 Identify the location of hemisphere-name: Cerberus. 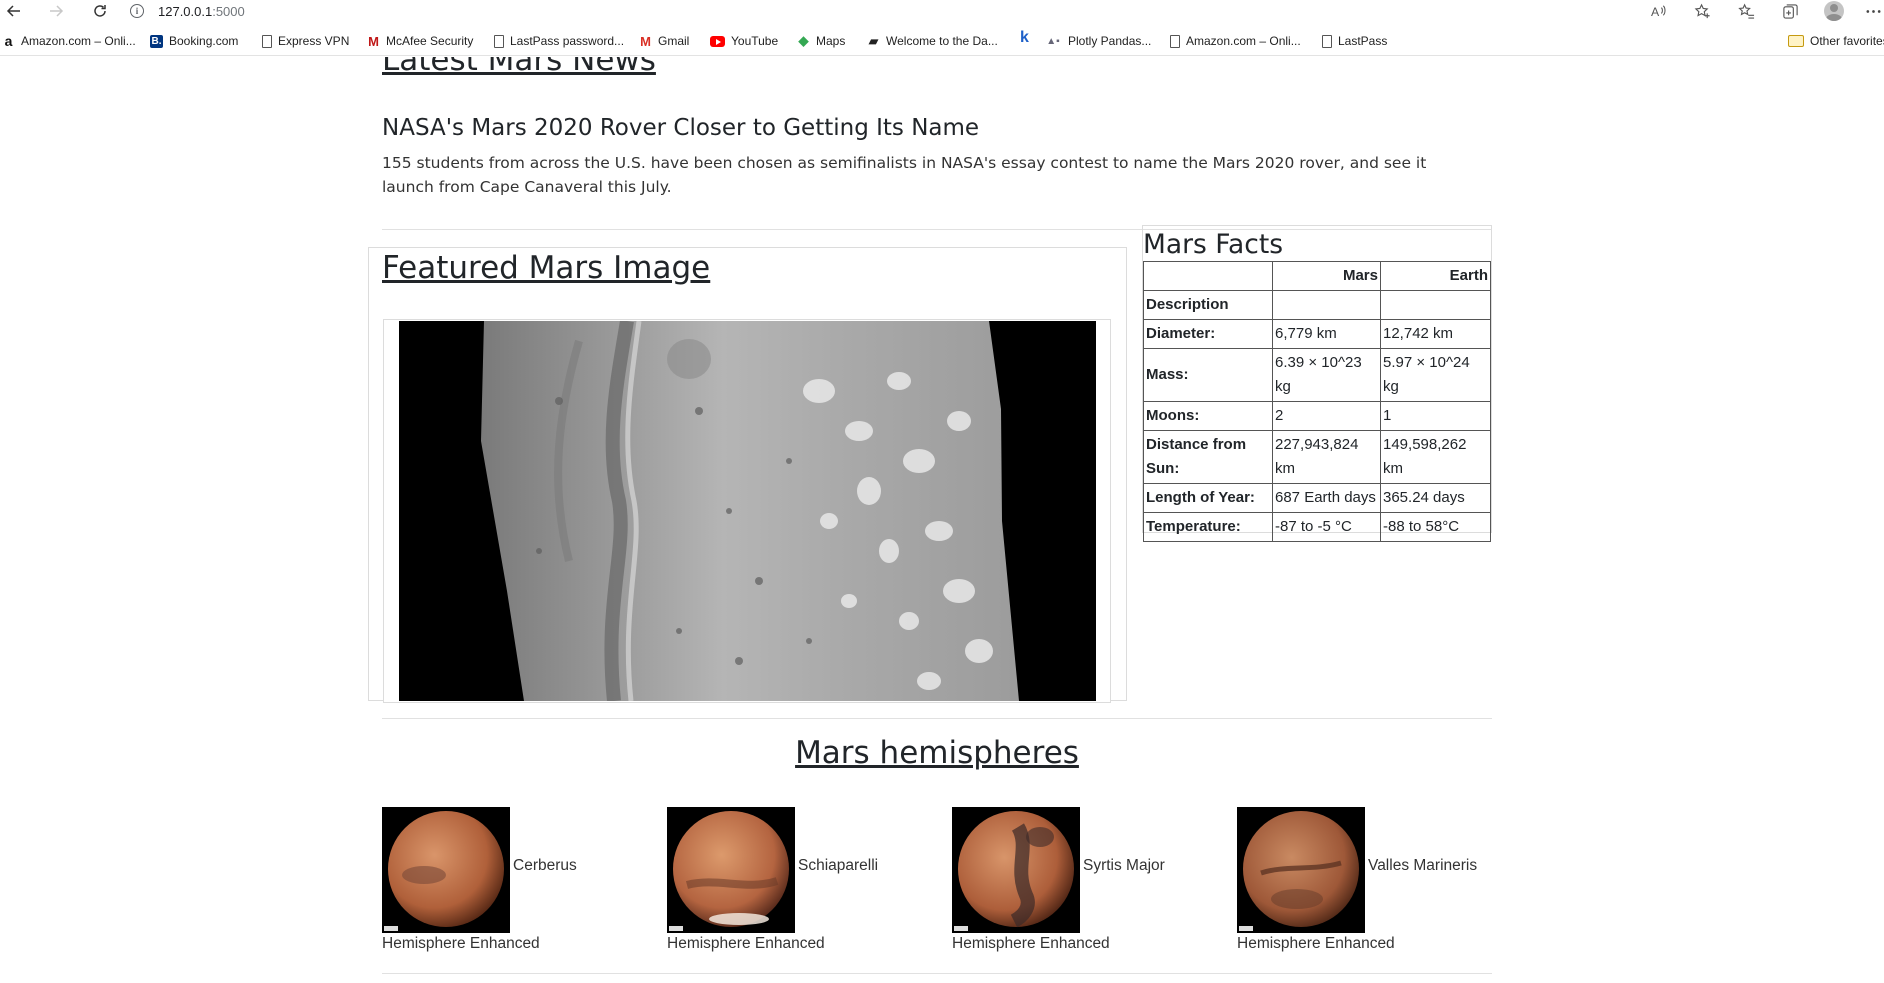
(545, 865).